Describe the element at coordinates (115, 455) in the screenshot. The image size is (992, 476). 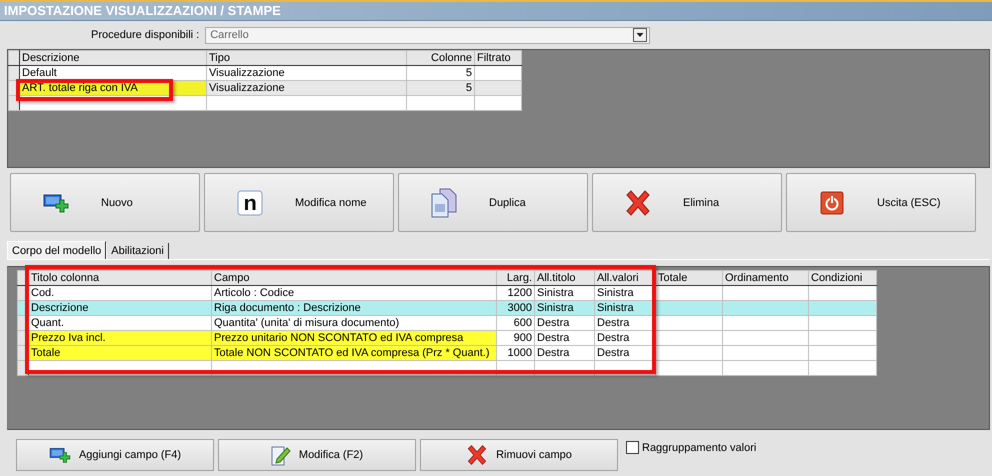
I see `action-button: Aggiungi campo (F4)` at that location.